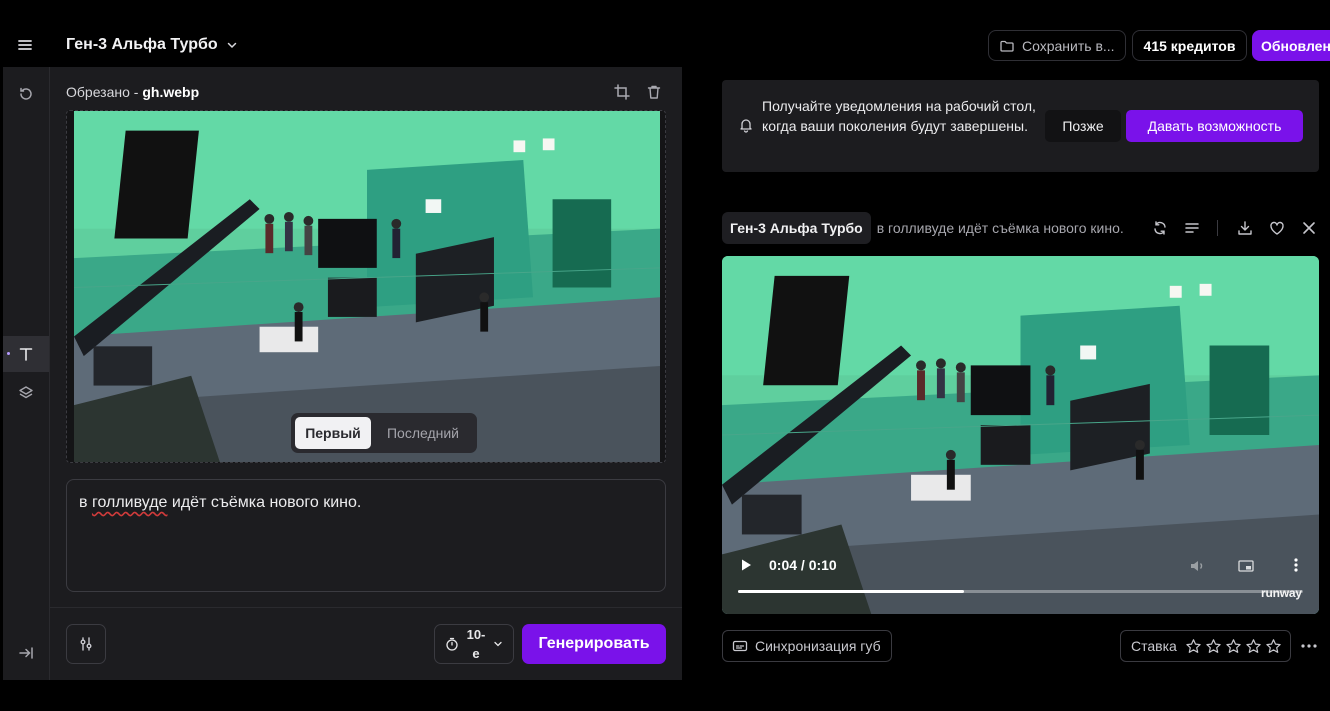  Describe the element at coordinates (26, 354) in the screenshot. I see `text-icon` at that location.